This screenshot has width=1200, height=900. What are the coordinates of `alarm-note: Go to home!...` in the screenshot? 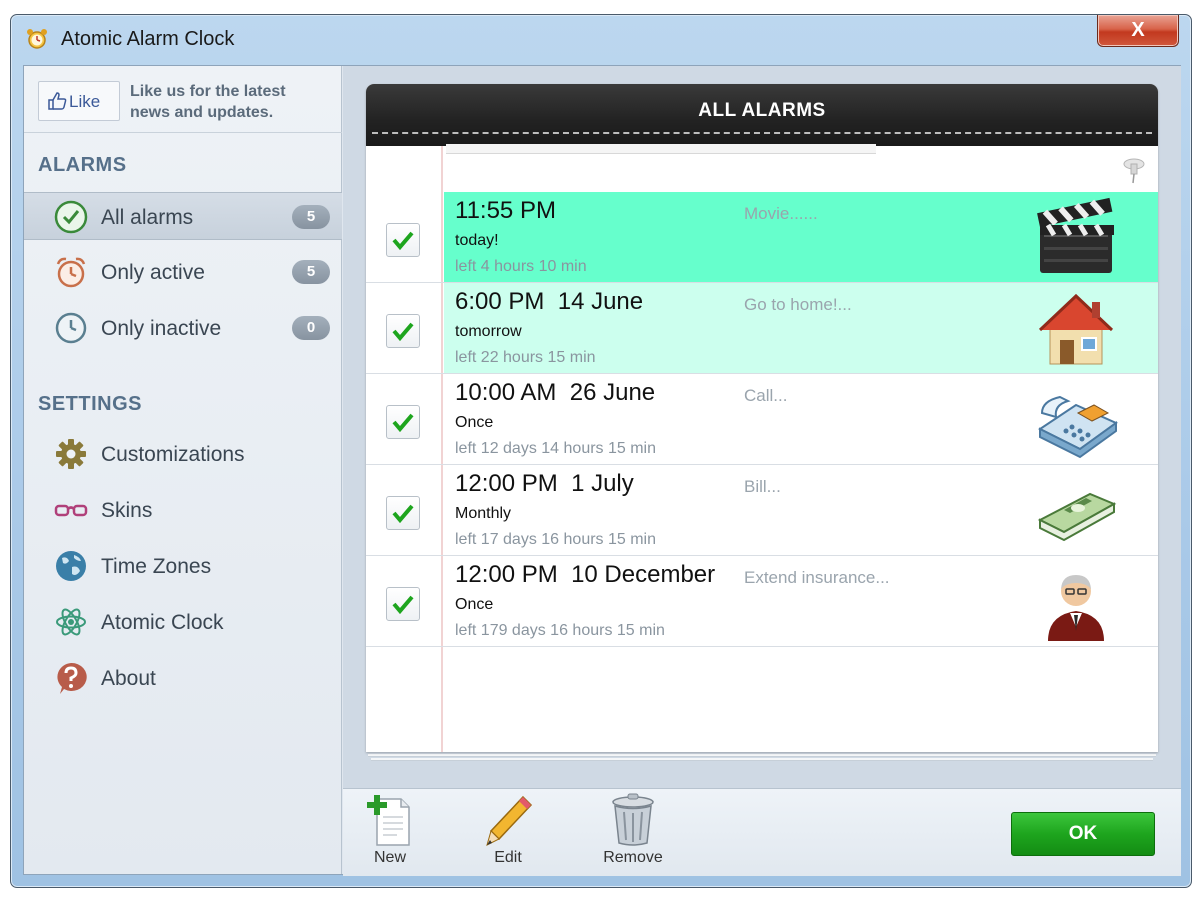 It's located at (798, 304).